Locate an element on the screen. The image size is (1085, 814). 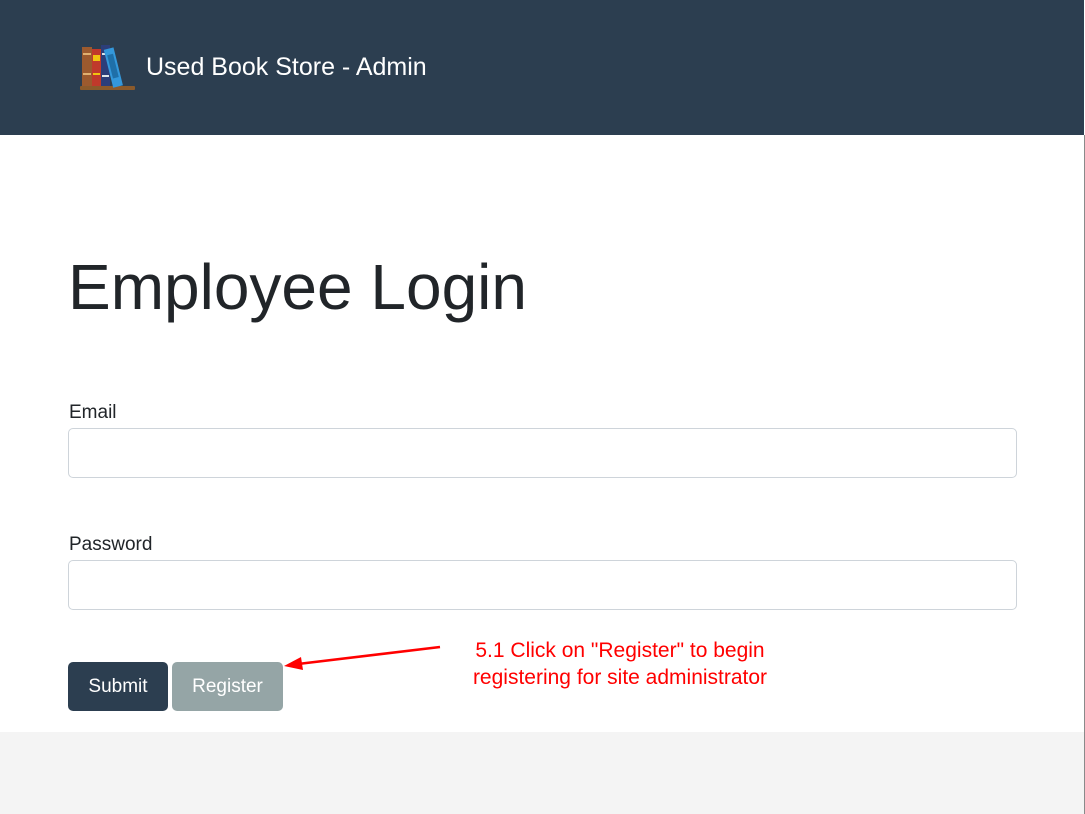
footer-area is located at coordinates (542, 773).